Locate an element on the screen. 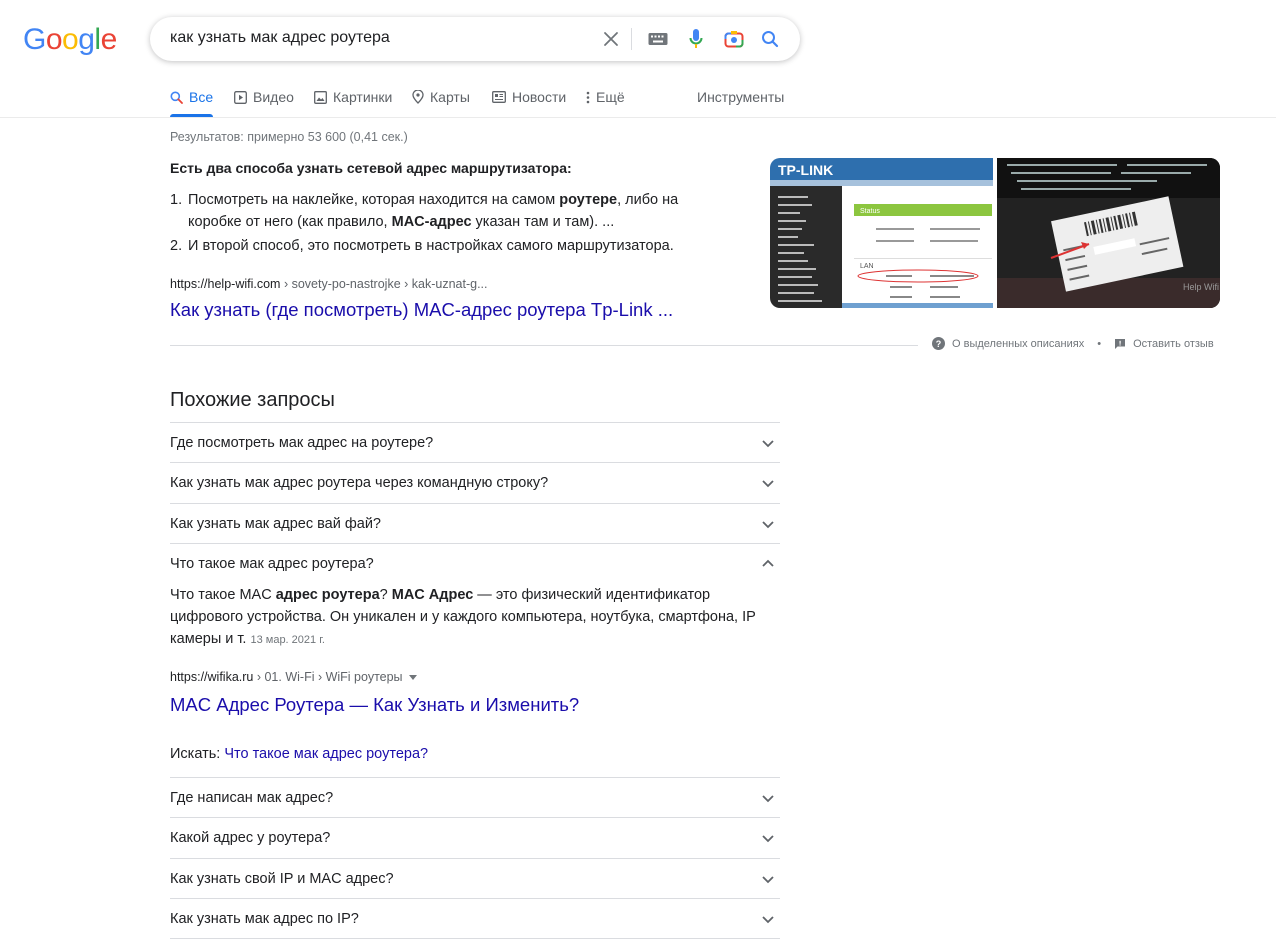 Image resolution: width=1276 pixels, height=944 pixels. camera-lens-icon is located at coordinates (734, 39).